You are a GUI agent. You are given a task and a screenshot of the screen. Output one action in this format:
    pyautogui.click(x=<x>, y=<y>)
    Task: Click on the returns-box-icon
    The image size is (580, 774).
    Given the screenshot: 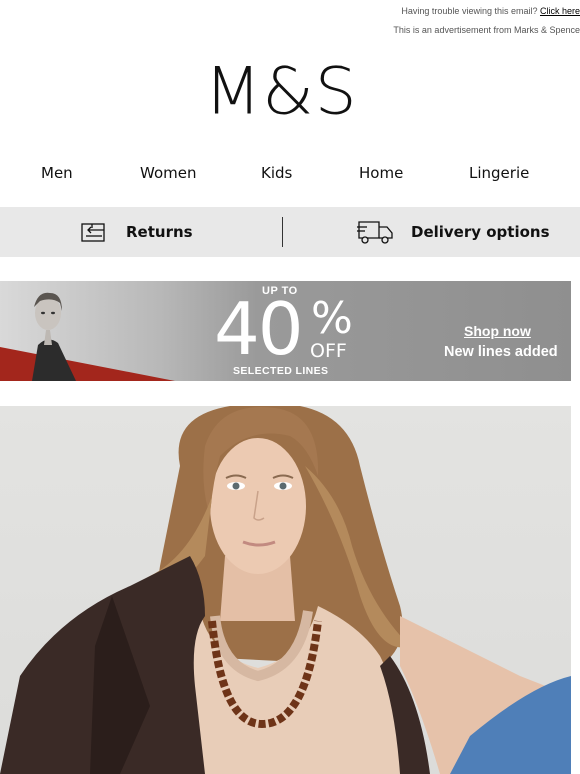 What is the action you would take?
    pyautogui.click(x=93, y=232)
    